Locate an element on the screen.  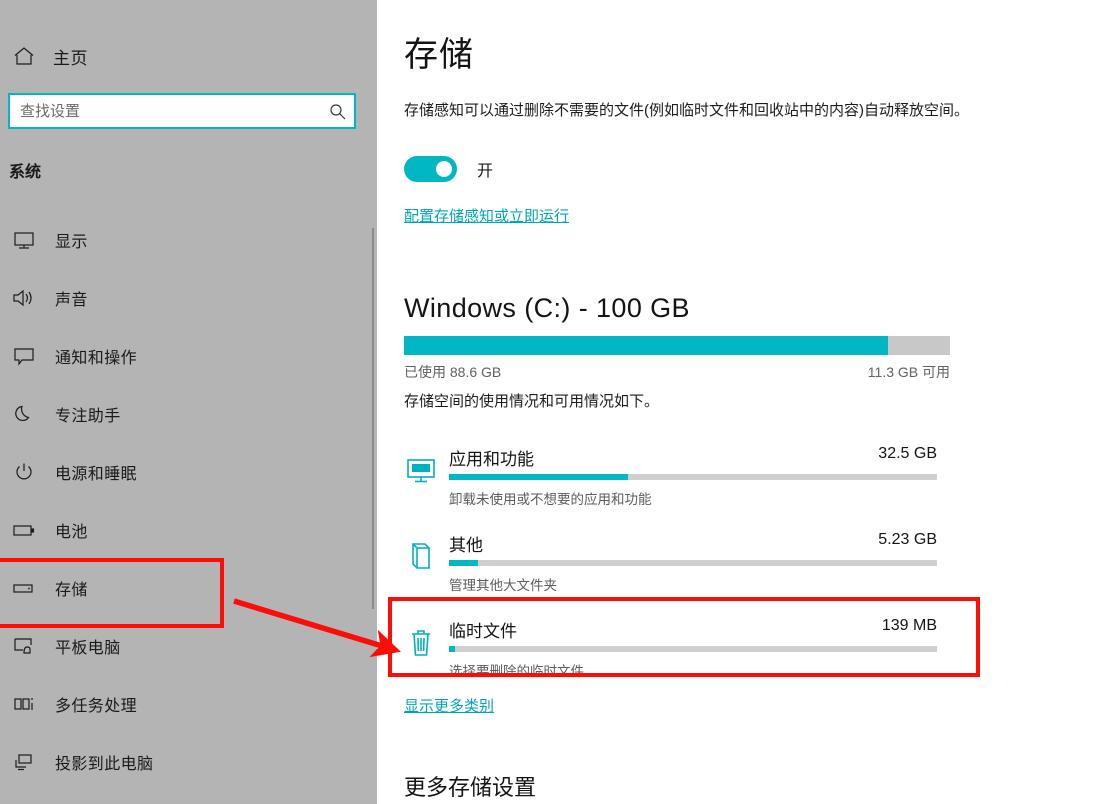
tablet-icon is located at coordinates (24, 646).